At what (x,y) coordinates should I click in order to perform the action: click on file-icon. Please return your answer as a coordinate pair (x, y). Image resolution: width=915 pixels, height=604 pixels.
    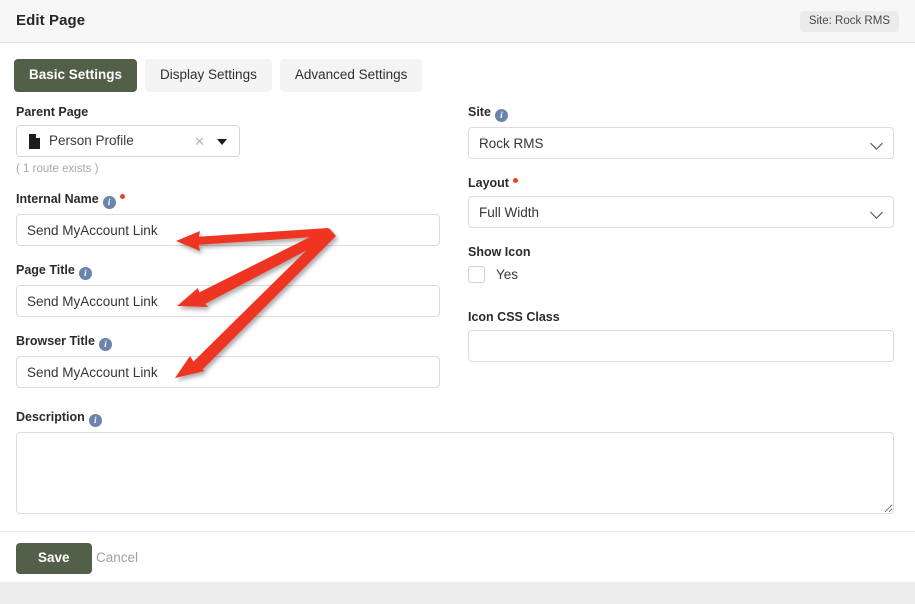
    Looking at the image, I should click on (34, 142).